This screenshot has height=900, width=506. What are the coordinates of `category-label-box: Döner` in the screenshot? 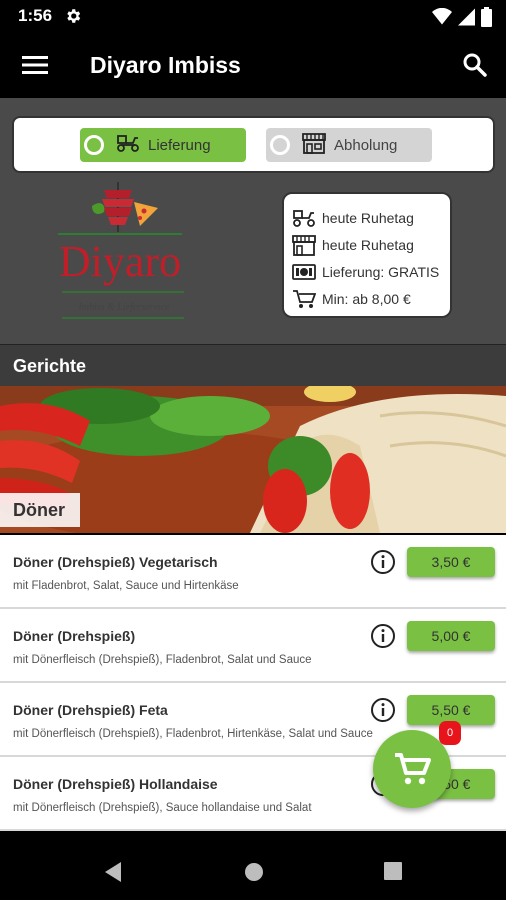 It's located at (40, 510).